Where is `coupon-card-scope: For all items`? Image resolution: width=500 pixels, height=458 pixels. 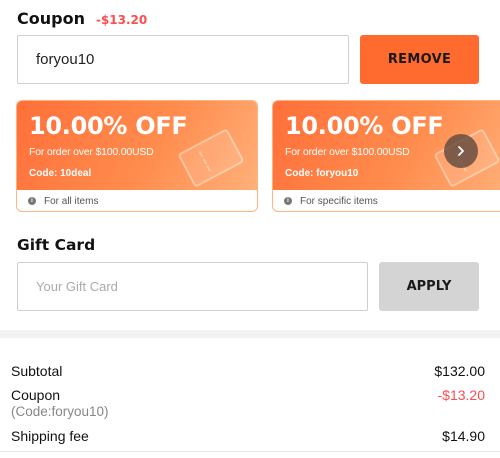
coupon-card-scope: For all items is located at coordinates (71, 201).